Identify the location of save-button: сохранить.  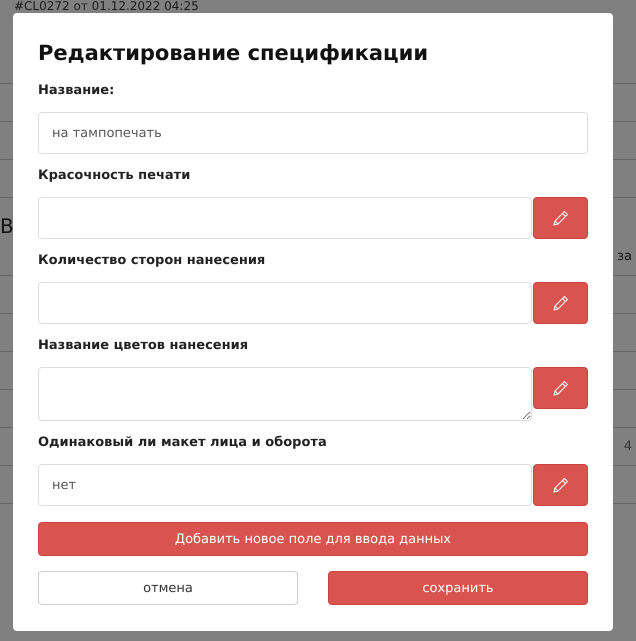
(458, 588).